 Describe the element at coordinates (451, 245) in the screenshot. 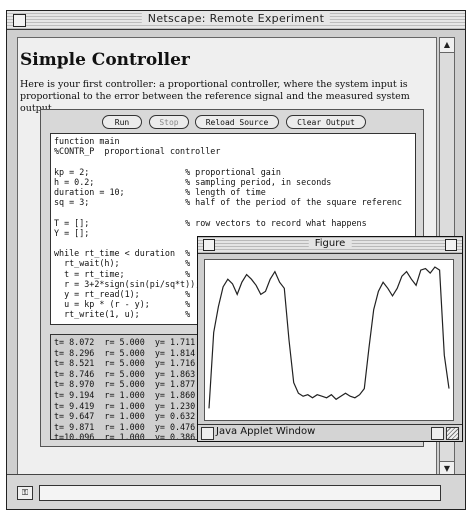

I see `figure-zoom-box` at that location.